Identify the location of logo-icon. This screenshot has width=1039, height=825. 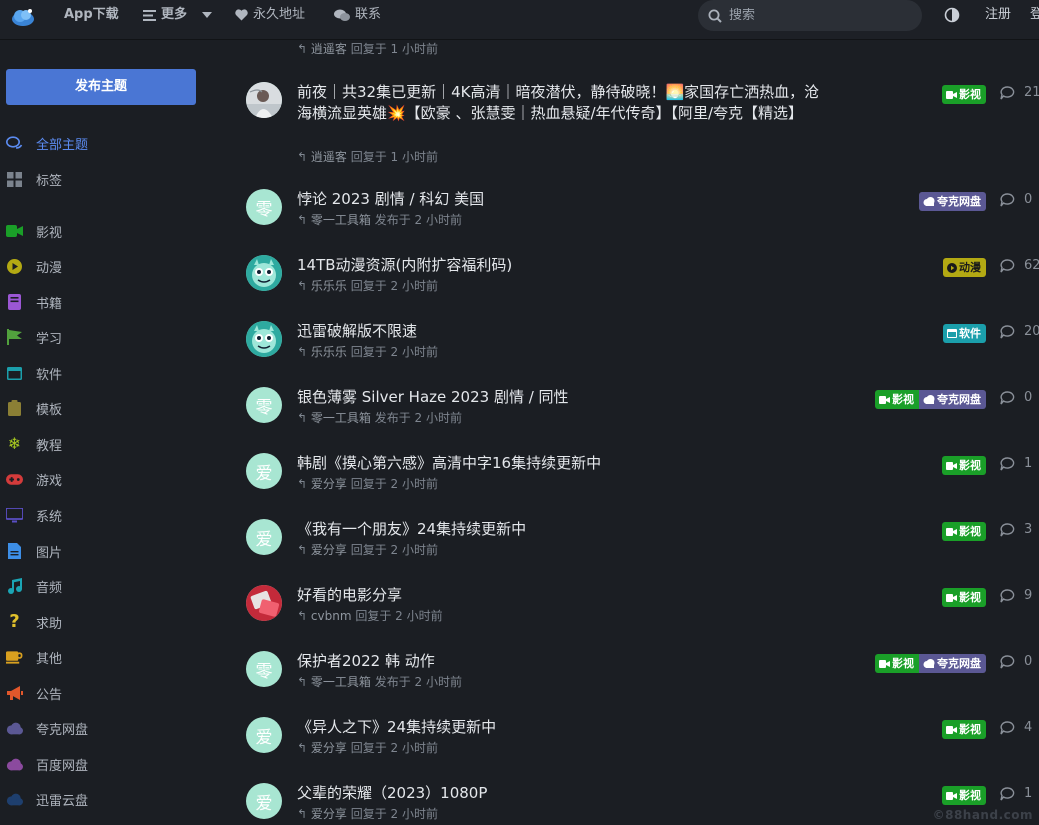
(23, 17).